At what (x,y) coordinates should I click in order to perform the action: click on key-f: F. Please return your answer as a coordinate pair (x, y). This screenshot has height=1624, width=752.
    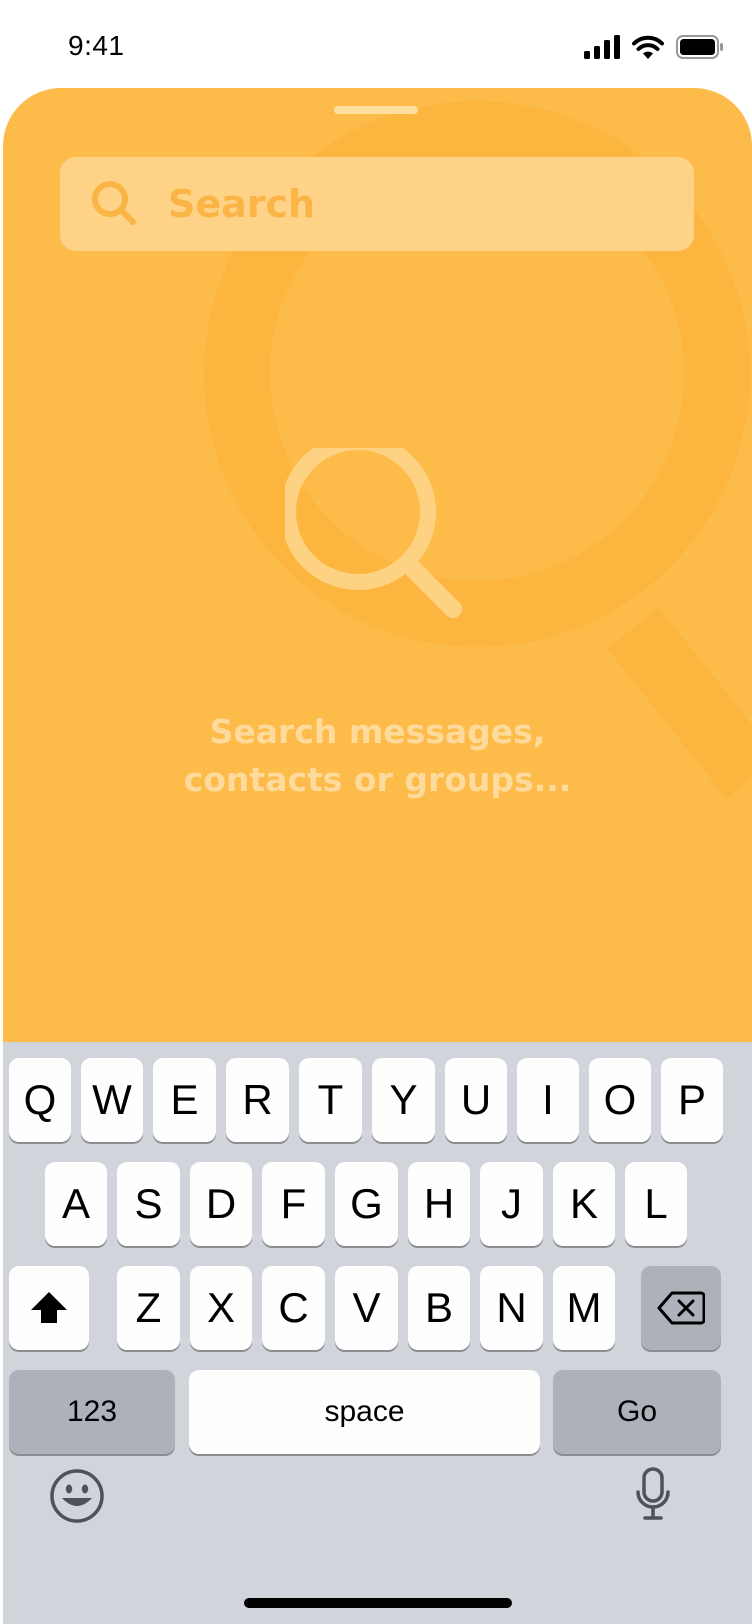
    Looking at the image, I should click on (293, 1204).